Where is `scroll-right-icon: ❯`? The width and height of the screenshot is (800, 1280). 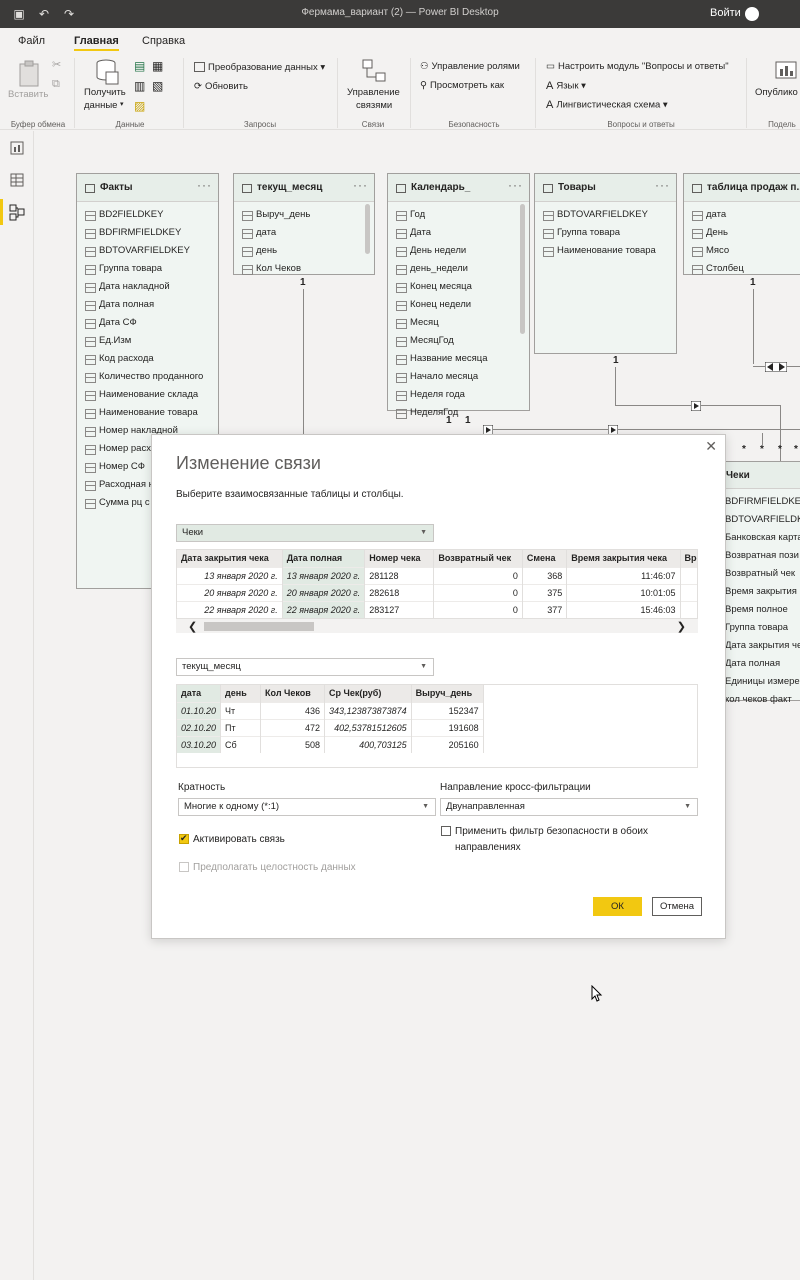 scroll-right-icon: ❯ is located at coordinates (681, 626).